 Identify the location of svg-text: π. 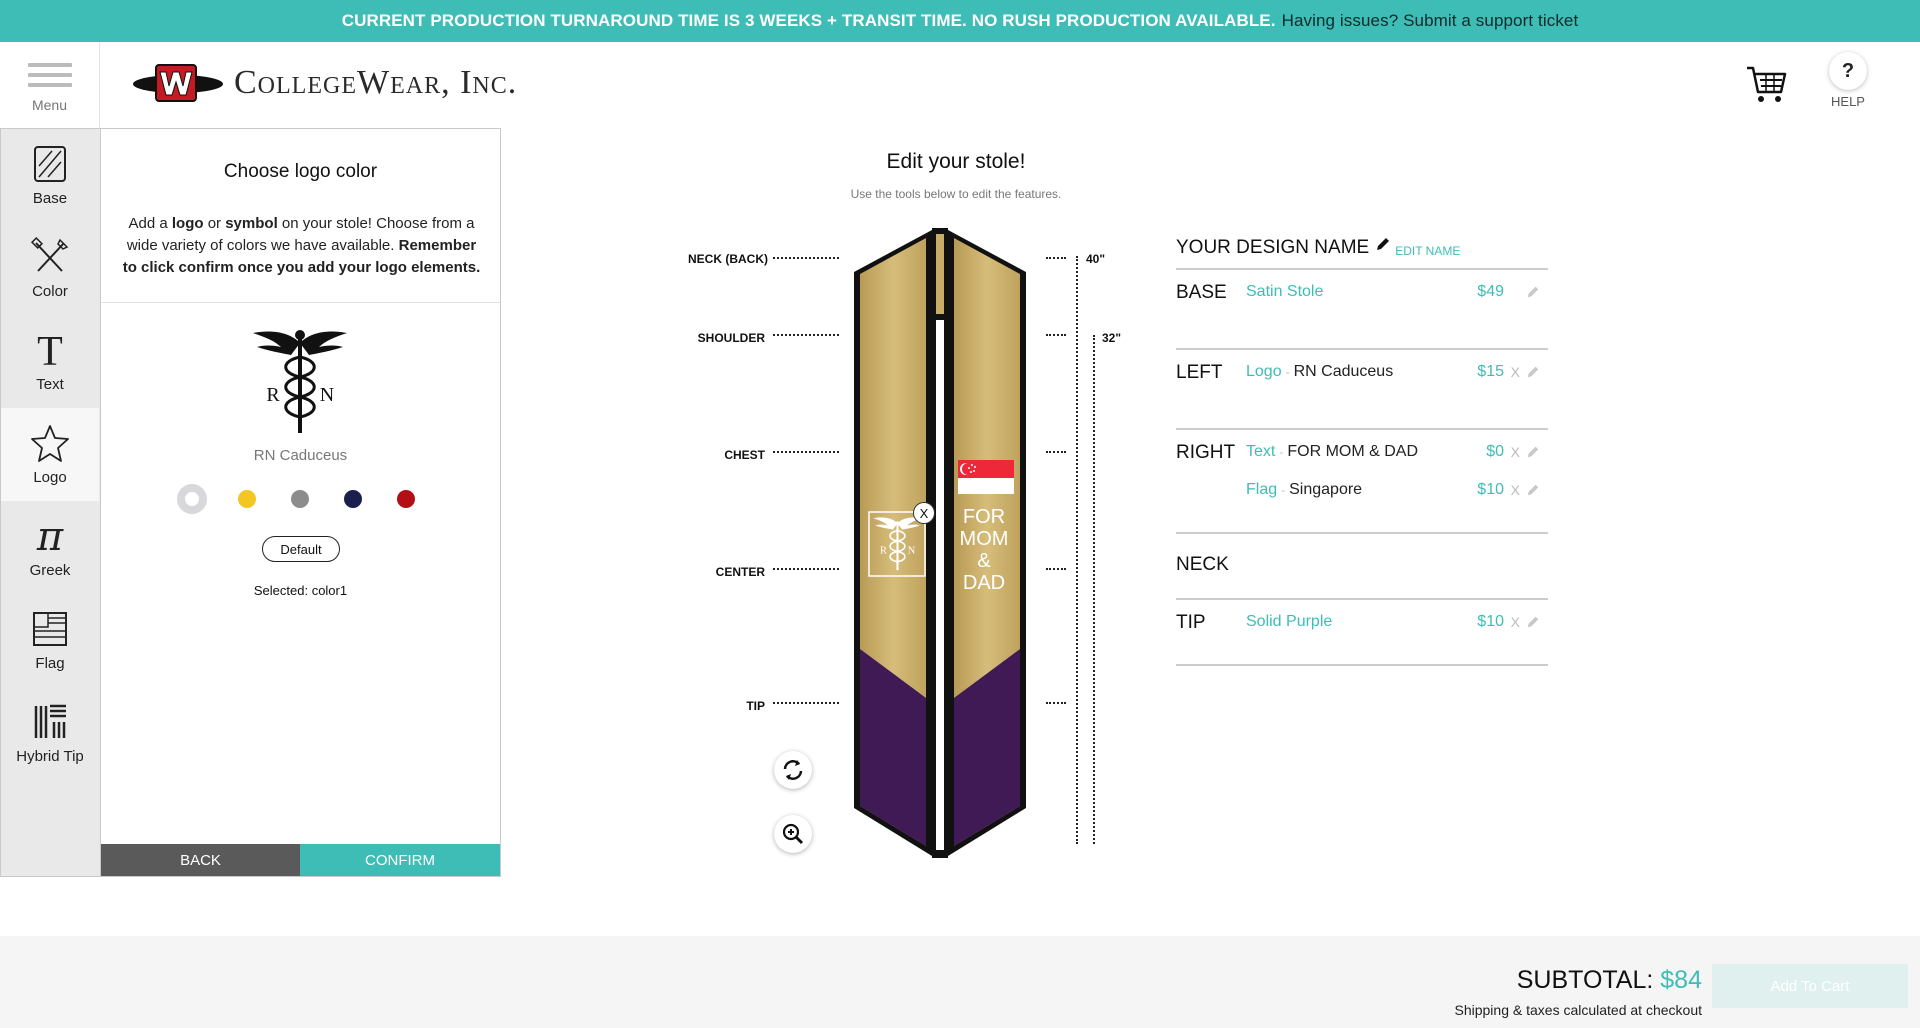
(50, 536).